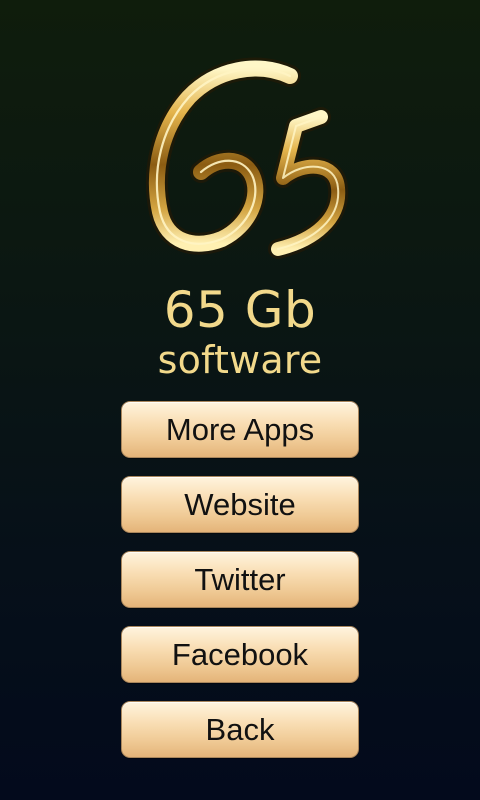  I want to click on twitter-button: Twitter, so click(240, 579).